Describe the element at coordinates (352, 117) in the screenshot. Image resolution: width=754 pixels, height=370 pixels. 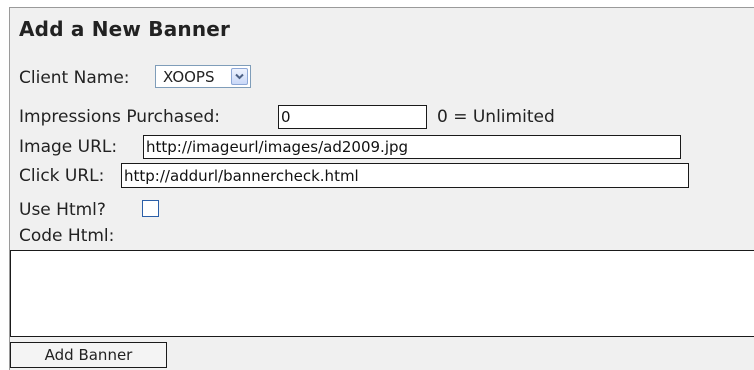
I see `impressions-input` at that location.